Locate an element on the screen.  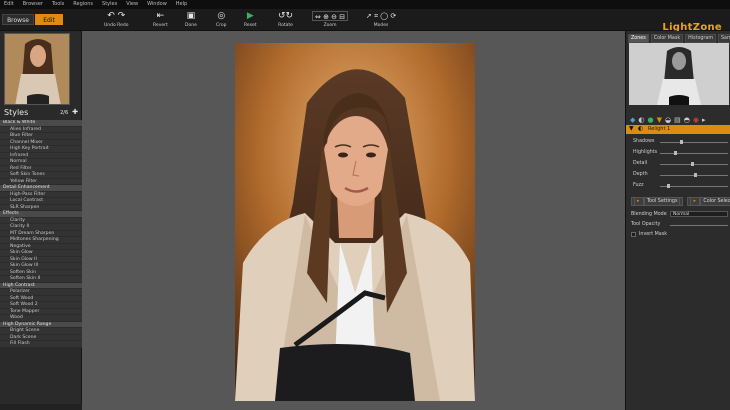
modes-controls: ➚ ⌗ ◯ ⟳ Modes is located at coordinates (381, 19).